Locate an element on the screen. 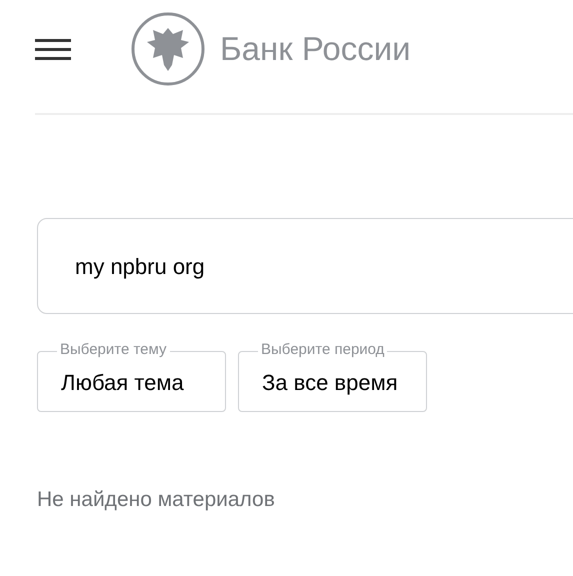 The height and width of the screenshot is (576, 573). menu-button is located at coordinates (53, 49).